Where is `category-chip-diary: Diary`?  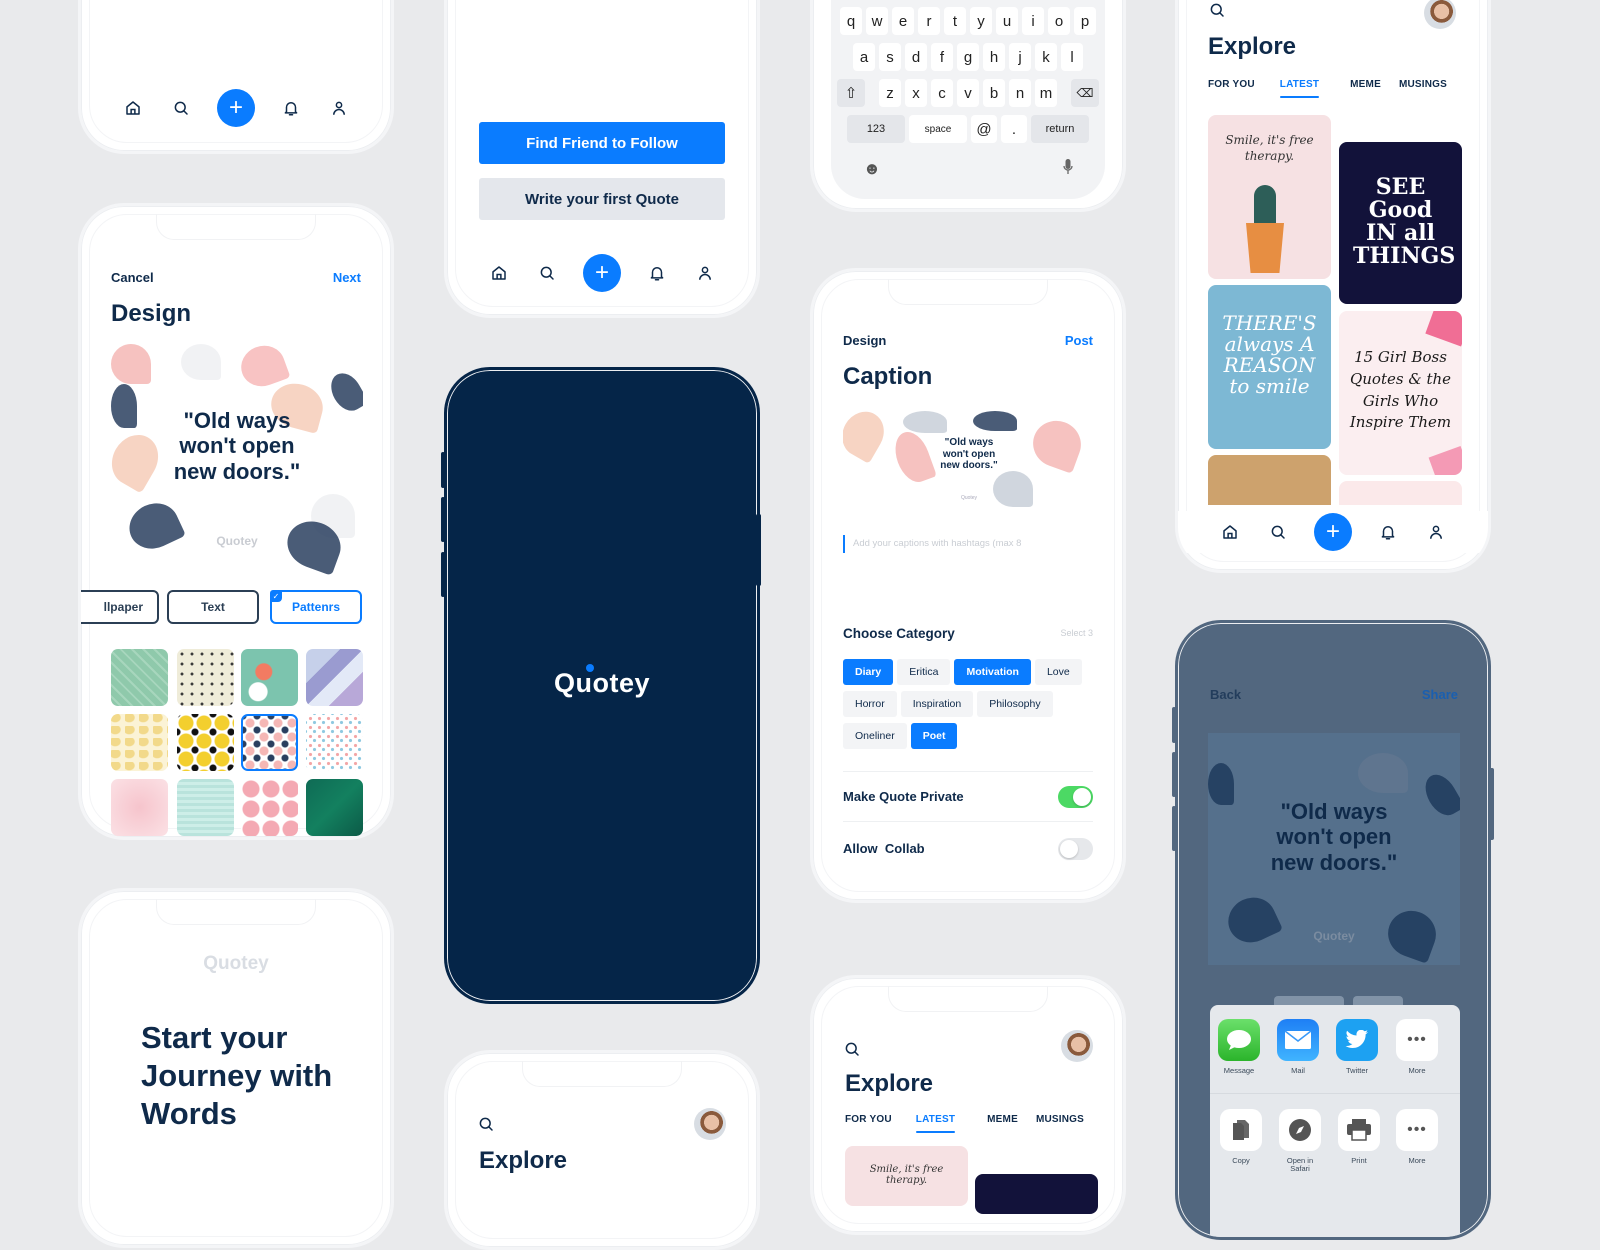 category-chip-diary: Diary is located at coordinates (868, 672).